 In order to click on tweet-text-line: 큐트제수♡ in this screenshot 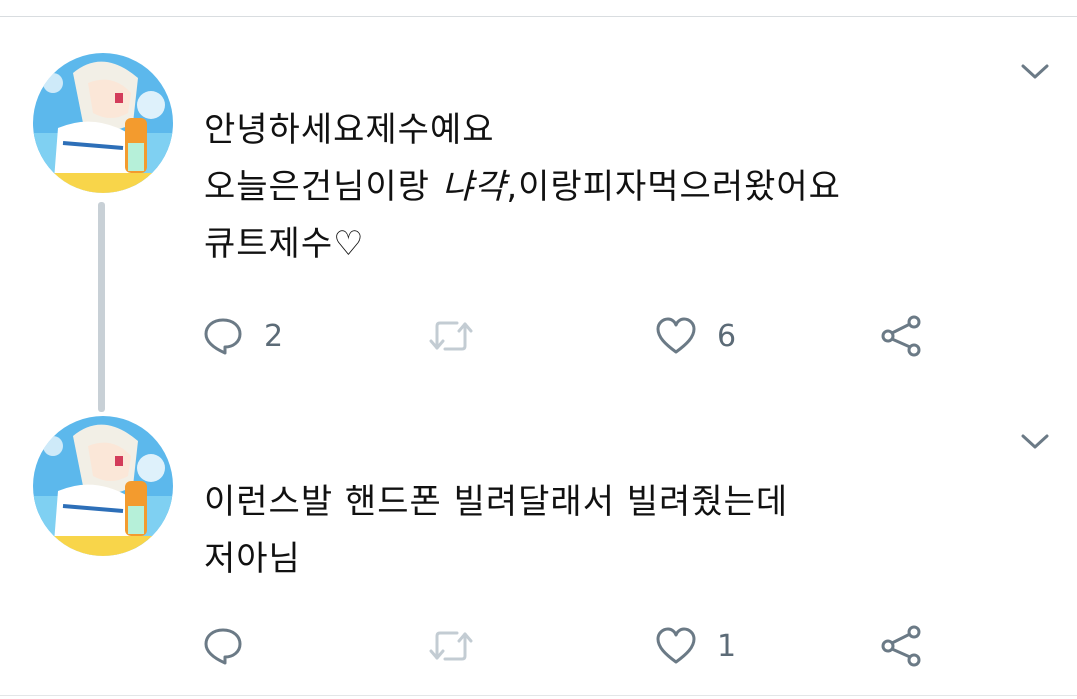, I will do `click(284, 244)`.